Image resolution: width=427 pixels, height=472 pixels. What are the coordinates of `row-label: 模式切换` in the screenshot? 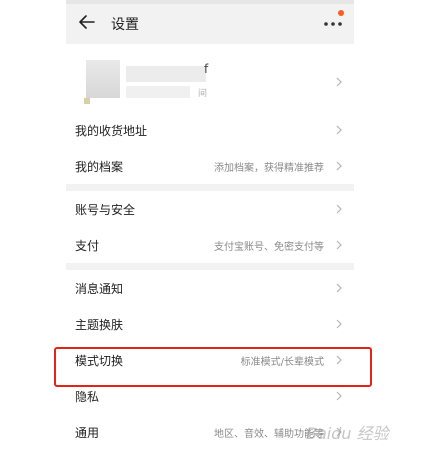 It's located at (99, 360).